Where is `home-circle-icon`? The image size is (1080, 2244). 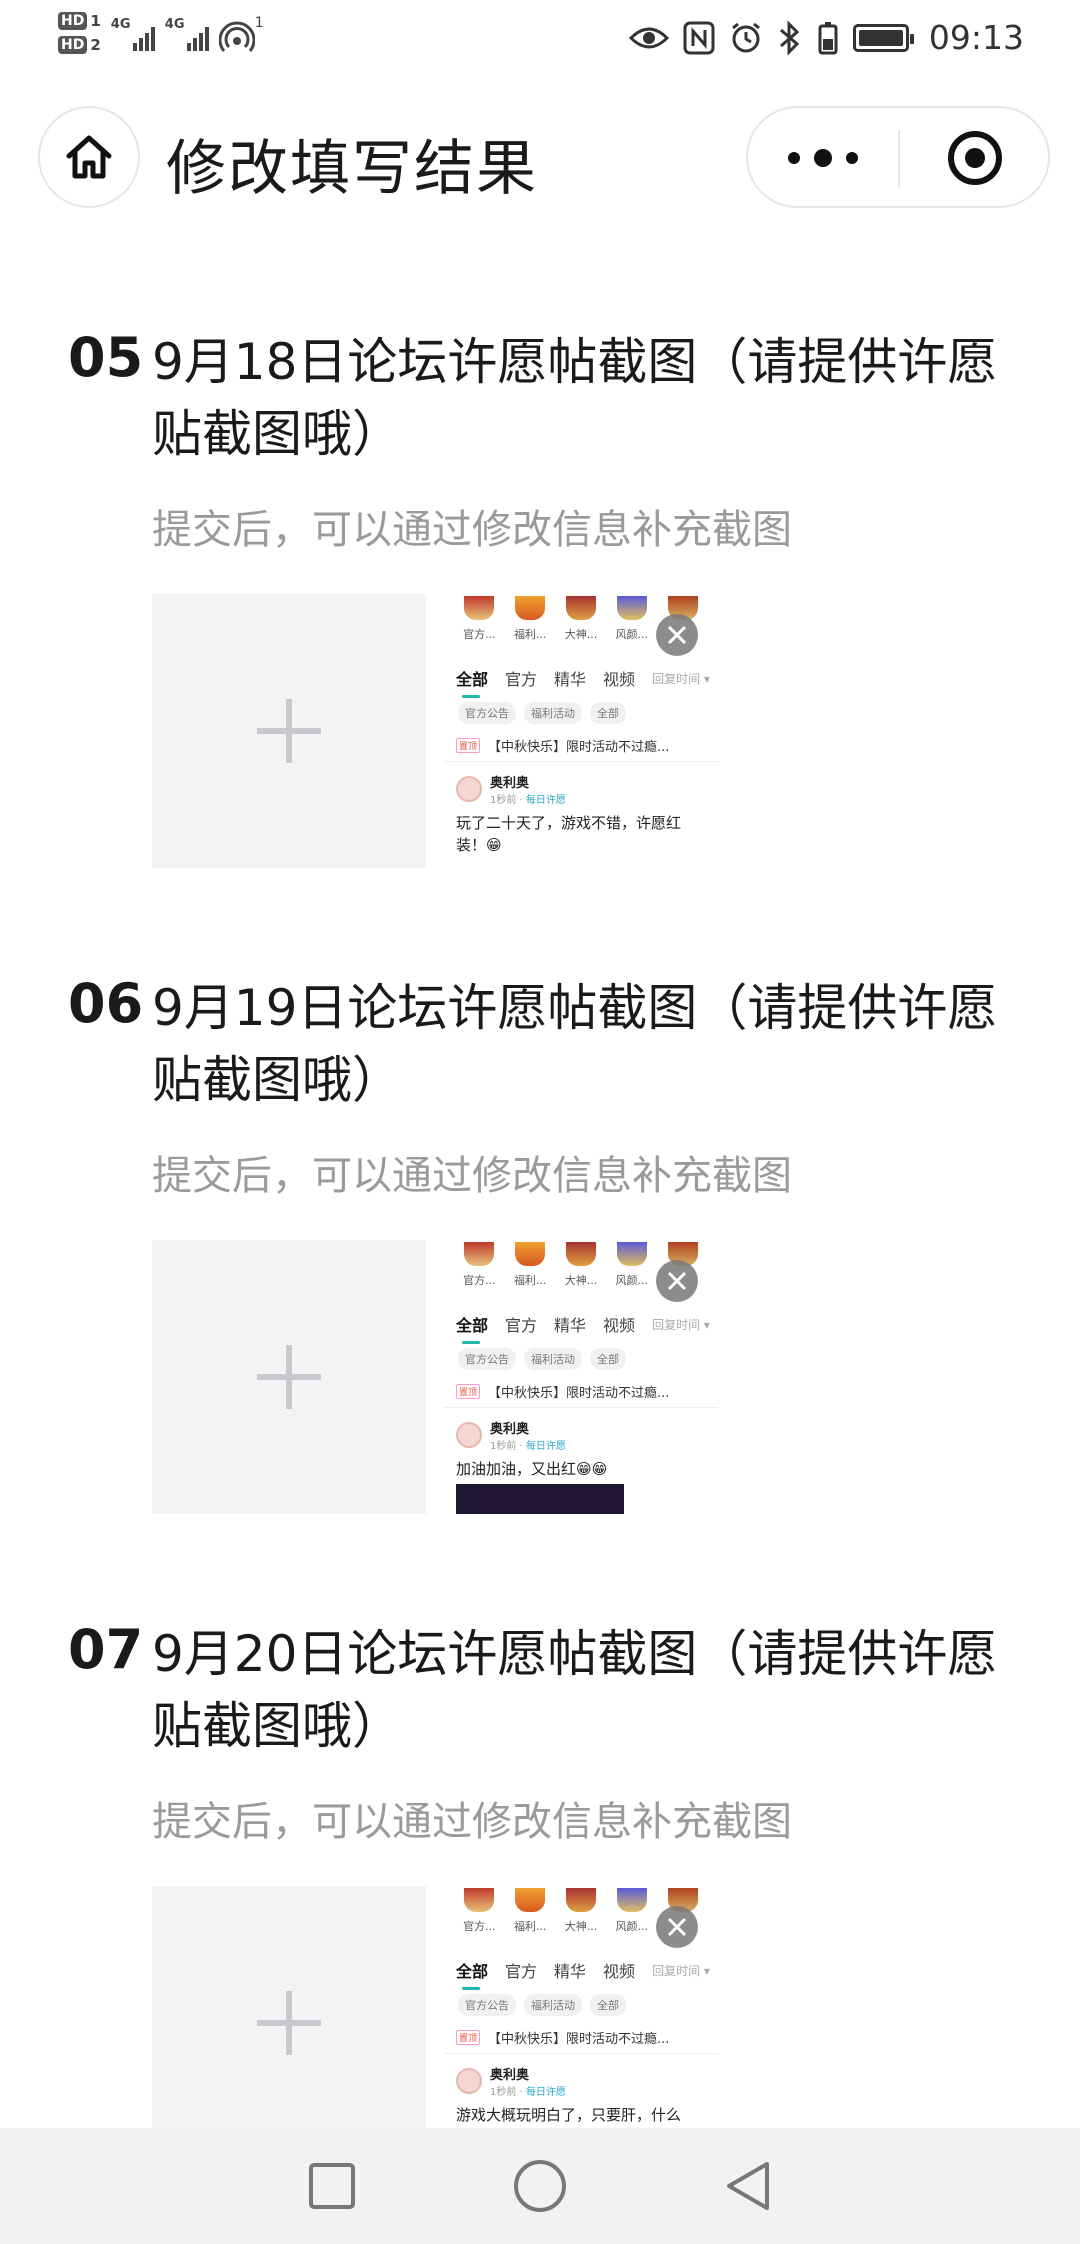 home-circle-icon is located at coordinates (540, 2186).